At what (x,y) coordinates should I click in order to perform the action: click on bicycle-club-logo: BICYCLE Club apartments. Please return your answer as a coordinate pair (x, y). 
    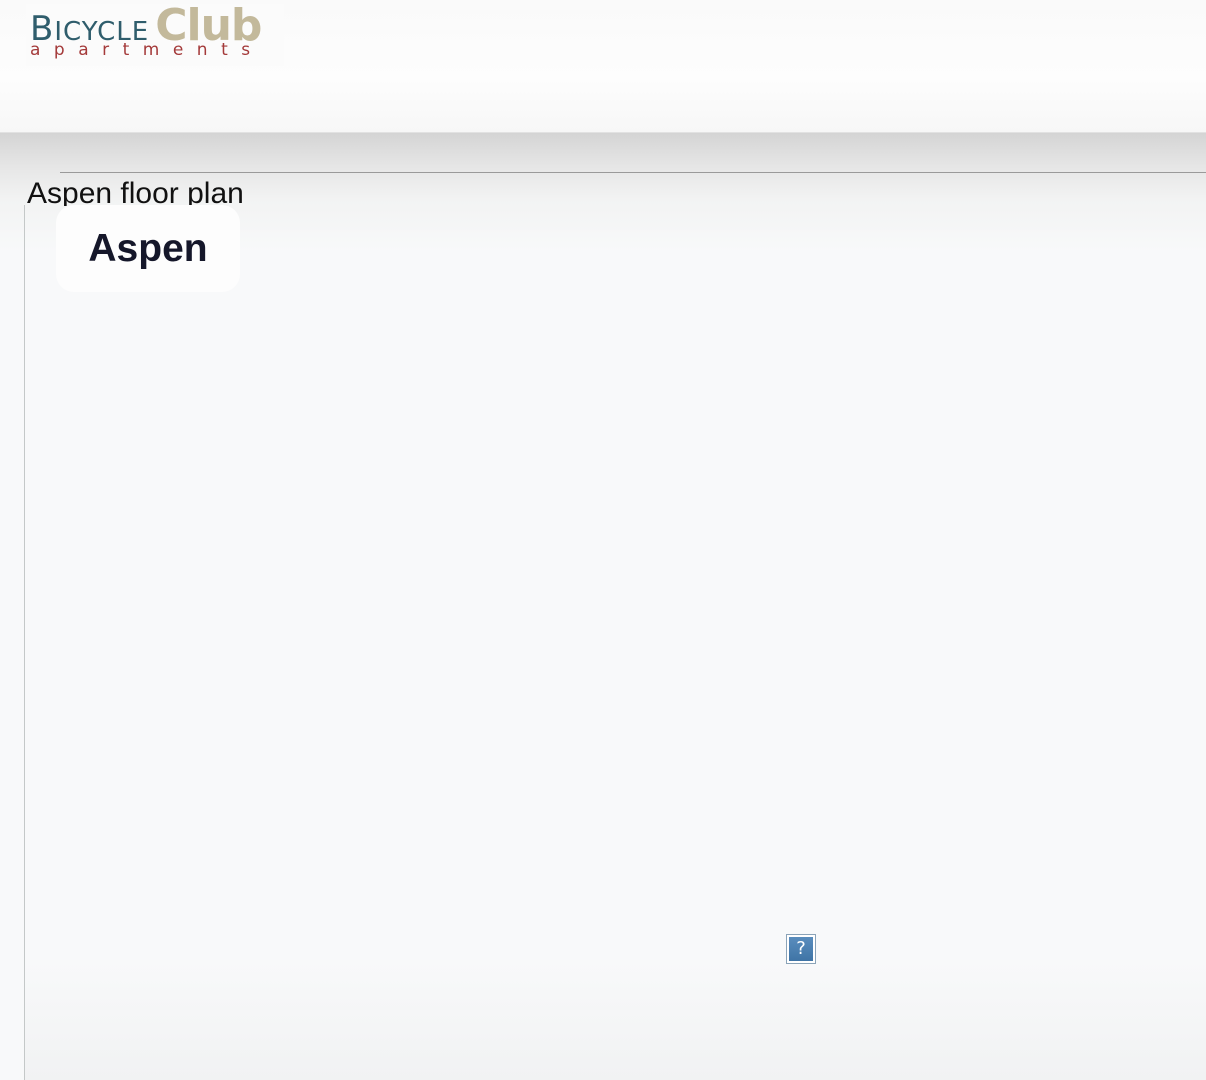
    Looking at the image, I should click on (155, 35).